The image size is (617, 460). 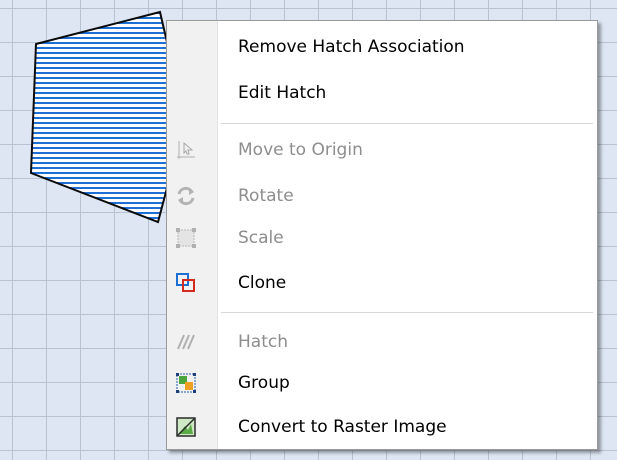 I want to click on menu-item-label: Hatch, so click(x=263, y=342).